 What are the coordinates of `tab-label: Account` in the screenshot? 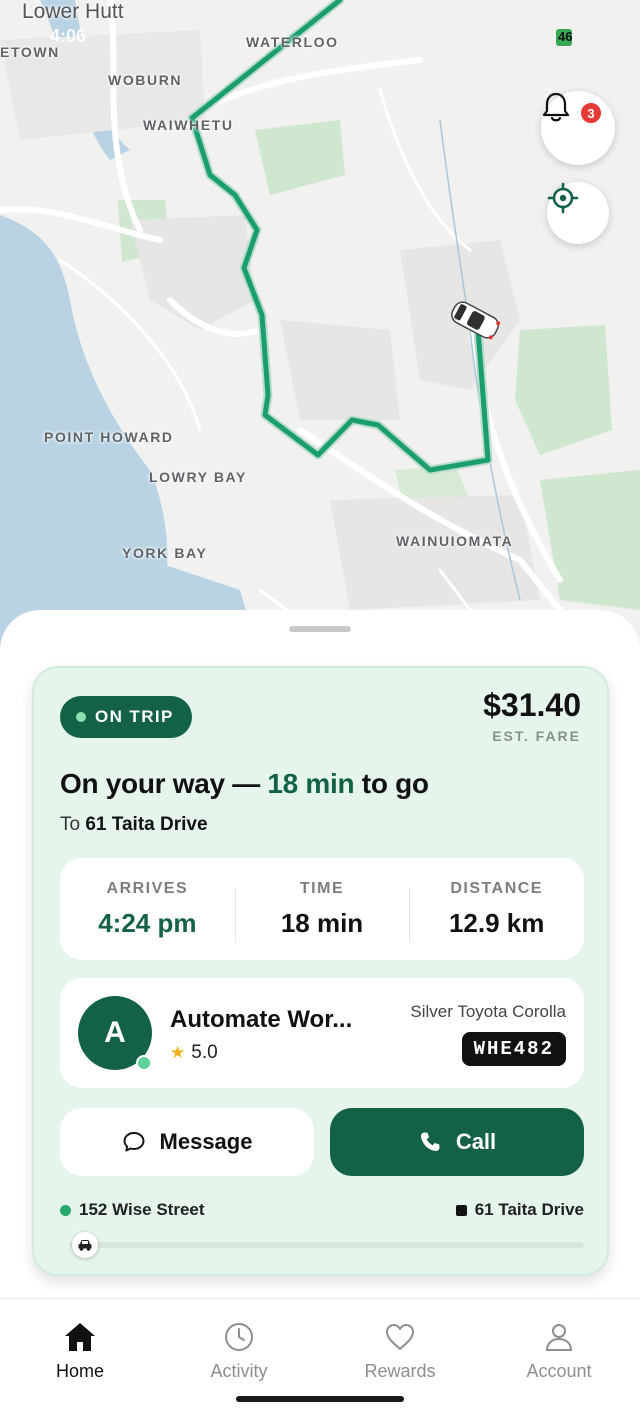 It's located at (559, 1371).